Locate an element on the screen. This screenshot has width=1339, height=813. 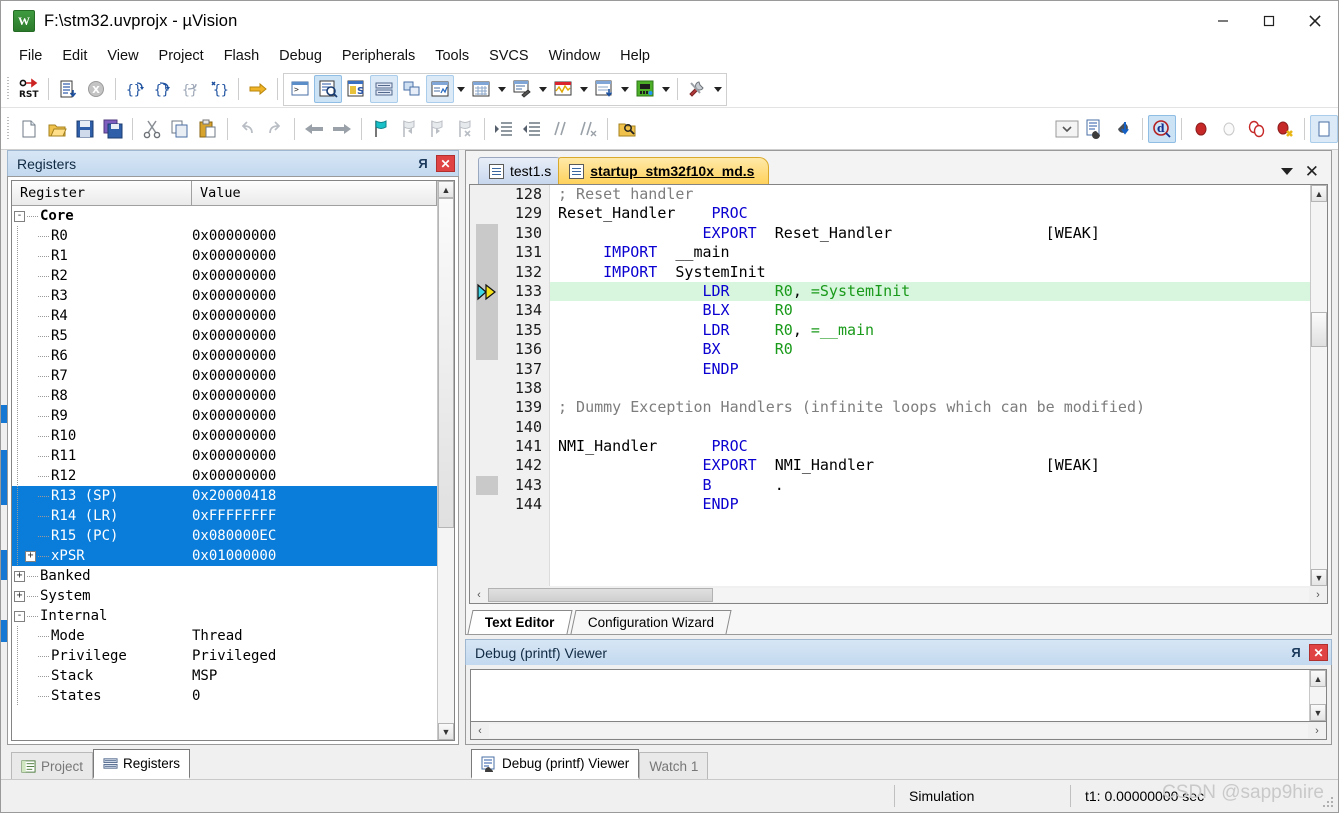
register-row: R14 (LR) 0xFFFFFFFF is located at coordinates (224, 516).